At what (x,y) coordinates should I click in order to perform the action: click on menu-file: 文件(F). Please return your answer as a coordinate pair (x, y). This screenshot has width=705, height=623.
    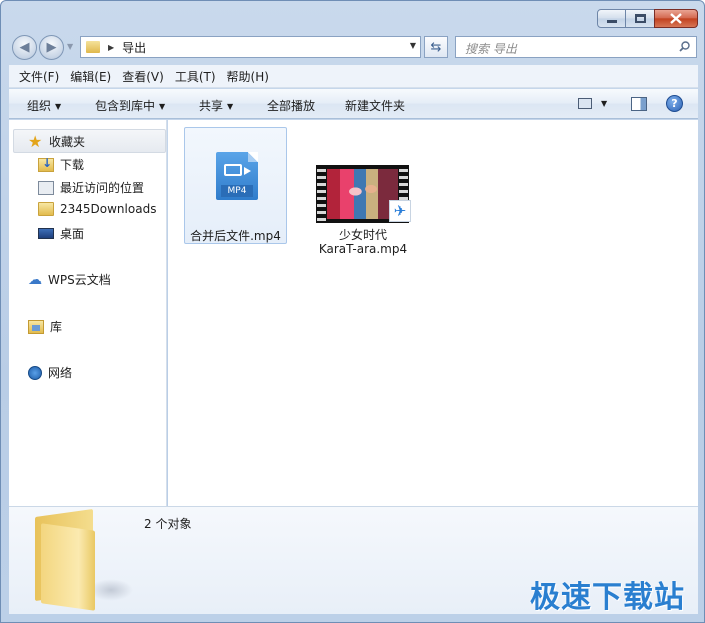
    Looking at the image, I should click on (39, 76).